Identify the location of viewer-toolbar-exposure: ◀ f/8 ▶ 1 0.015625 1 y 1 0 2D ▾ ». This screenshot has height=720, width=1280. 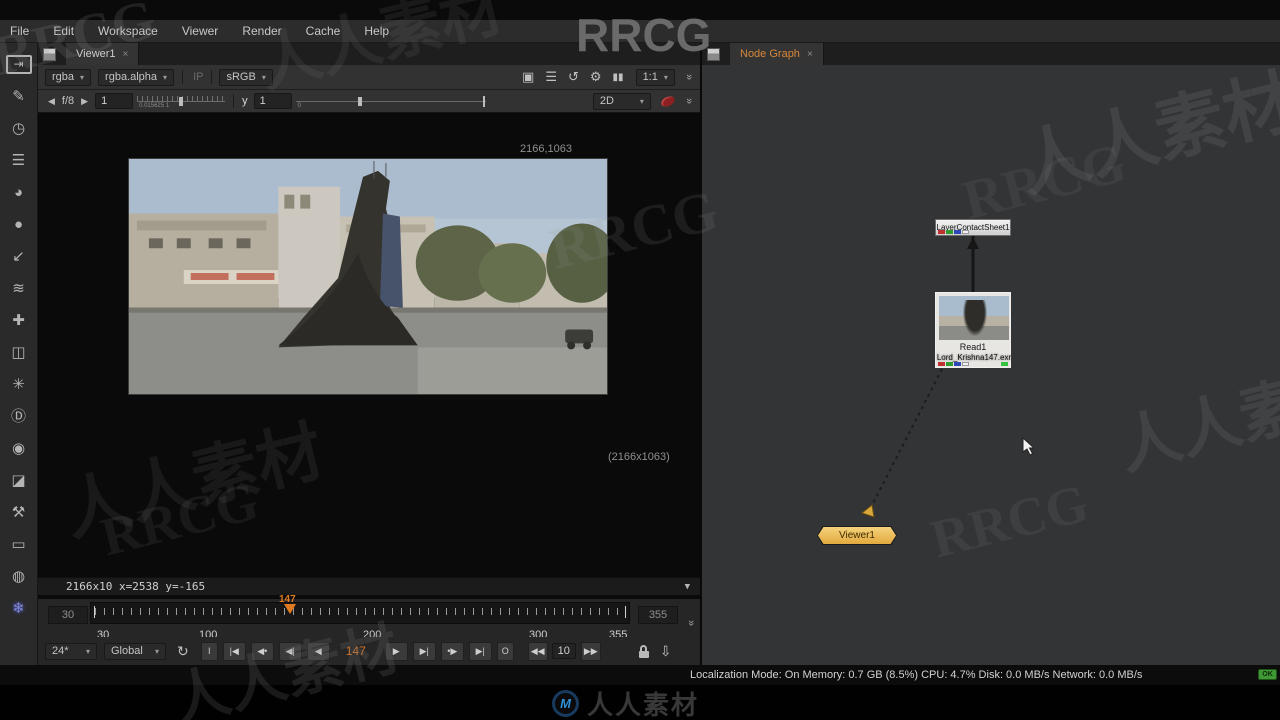
(369, 101).